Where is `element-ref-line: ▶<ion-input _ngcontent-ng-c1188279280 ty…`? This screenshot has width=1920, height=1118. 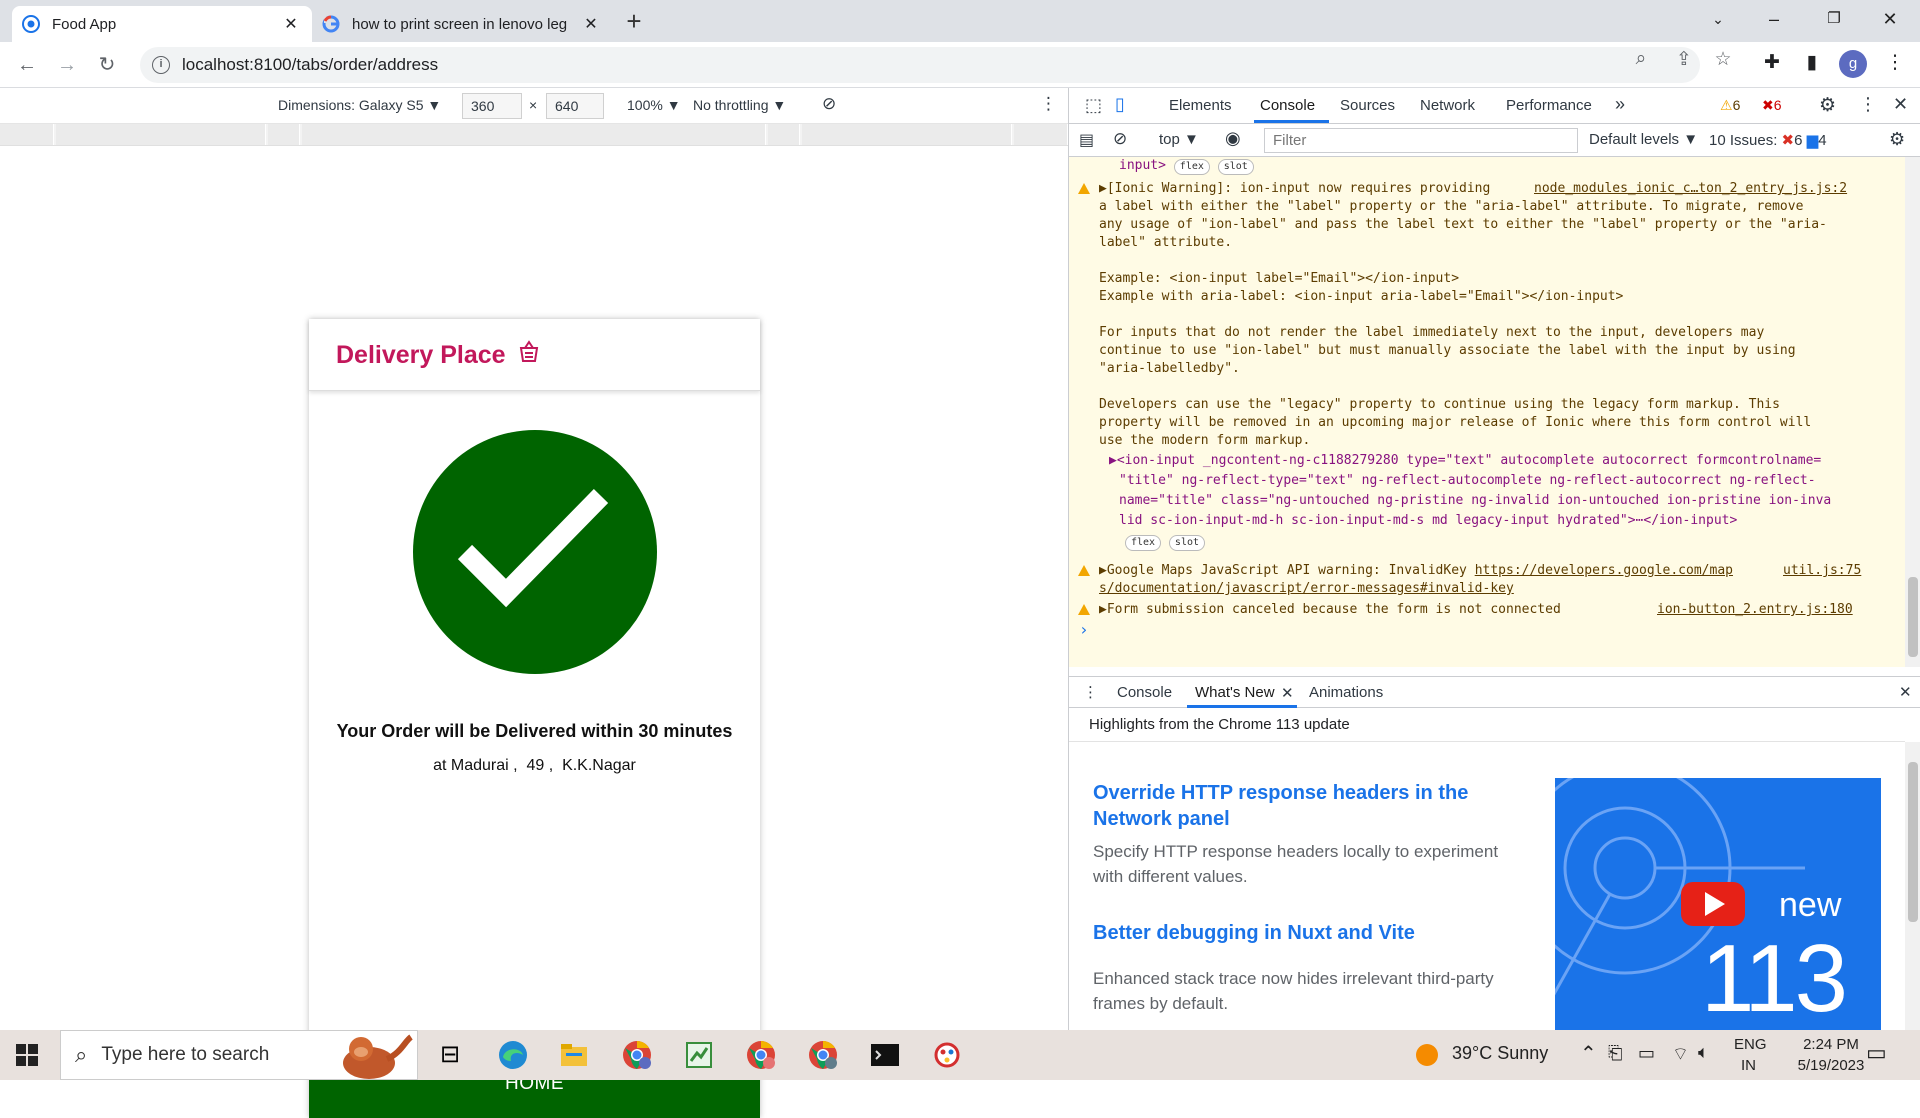
element-ref-line: ▶<ion-input _ngcontent-ng-c1188279280 ty… is located at coordinates (1465, 461).